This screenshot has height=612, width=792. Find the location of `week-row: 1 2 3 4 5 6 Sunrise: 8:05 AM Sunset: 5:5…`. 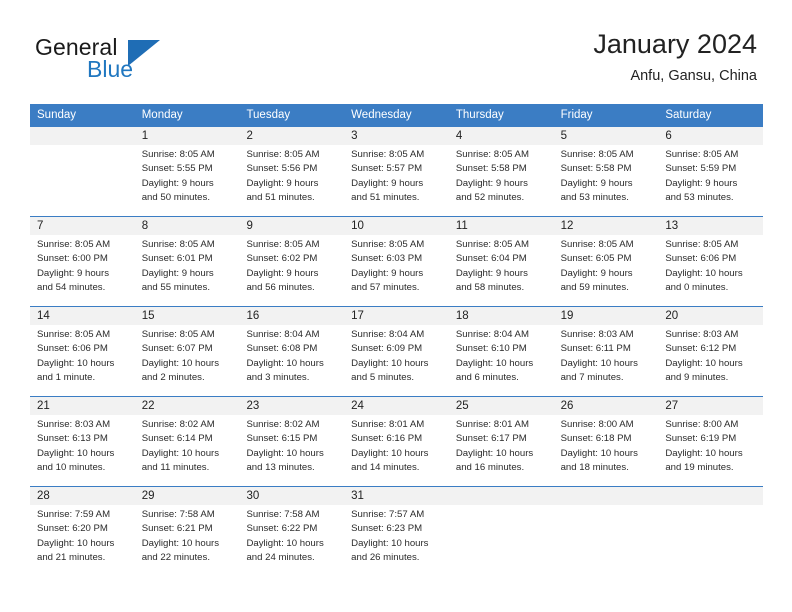

week-row: 1 2 3 4 5 6 Sunrise: 8:05 AM Sunset: 5:5… is located at coordinates (396, 171).